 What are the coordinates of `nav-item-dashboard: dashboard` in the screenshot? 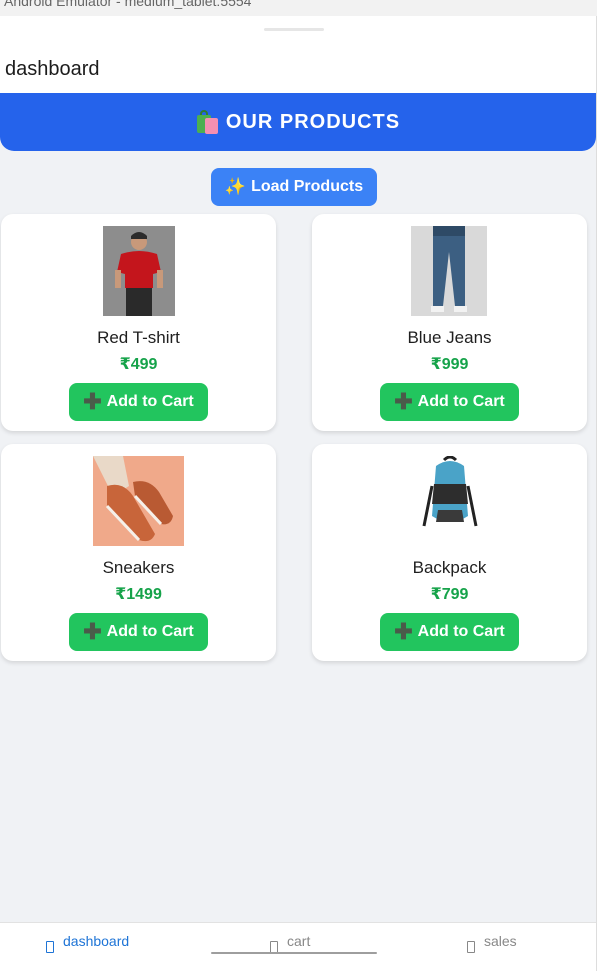 It's located at (88, 943).